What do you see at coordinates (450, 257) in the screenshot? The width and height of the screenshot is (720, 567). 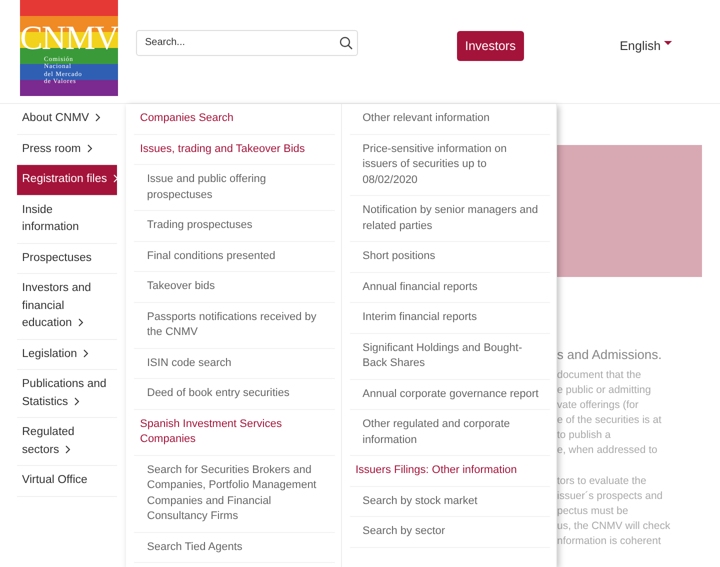 I see `menu-link: Short positions` at bounding box center [450, 257].